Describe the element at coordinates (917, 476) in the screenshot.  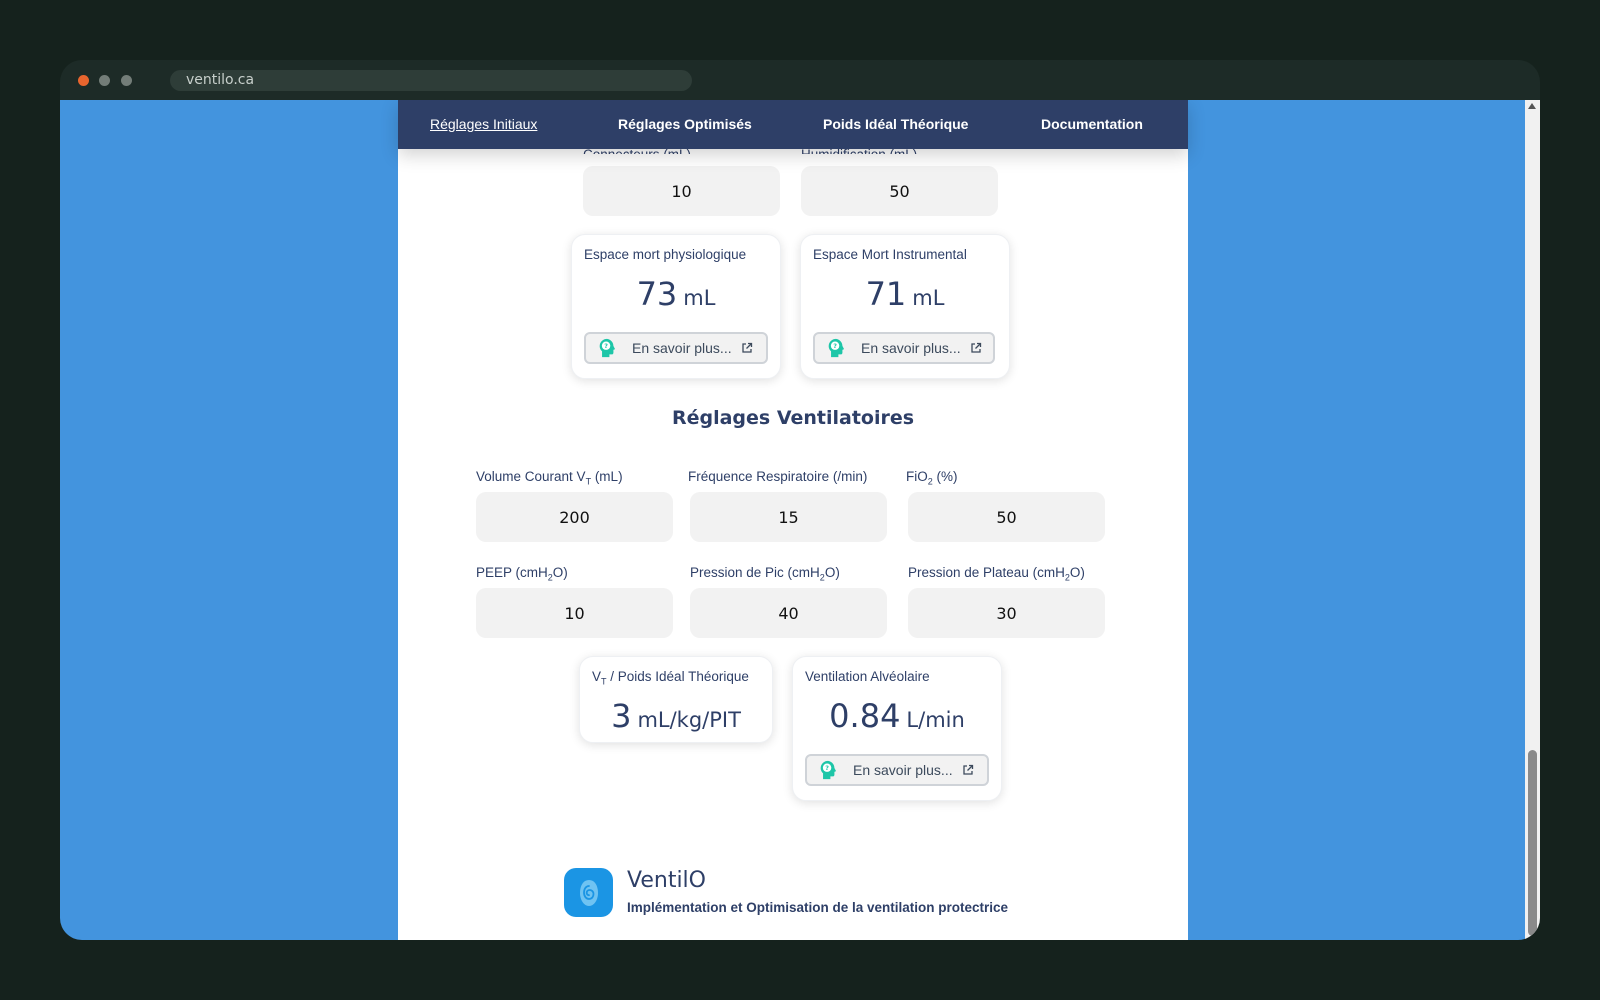
I see `fio2-label-text: FiO` at that location.